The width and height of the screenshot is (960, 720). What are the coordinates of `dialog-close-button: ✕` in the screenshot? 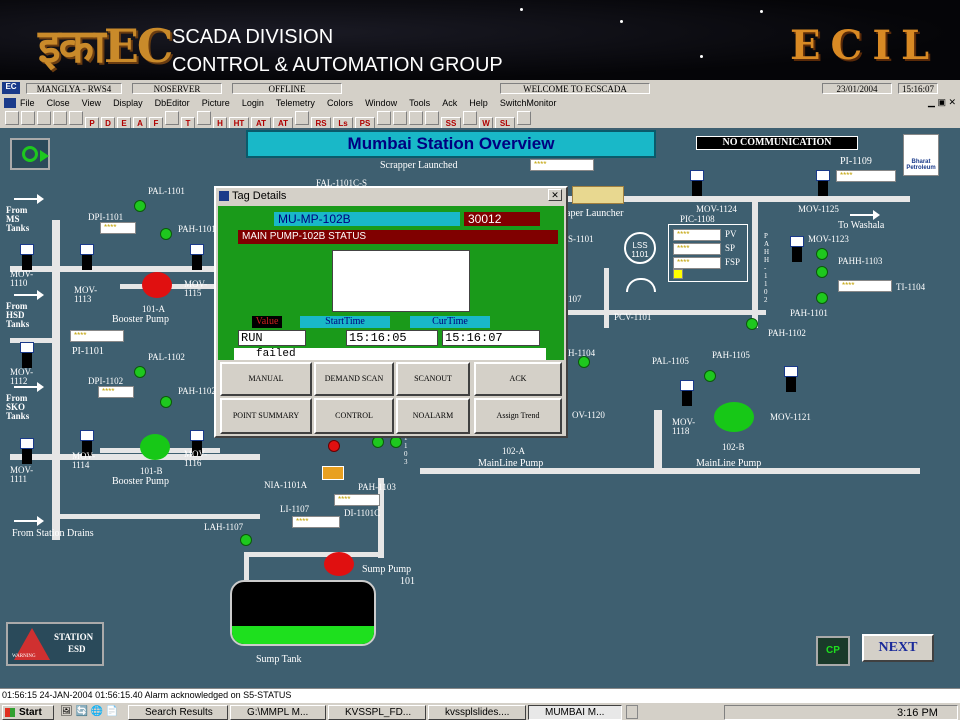 It's located at (555, 195).